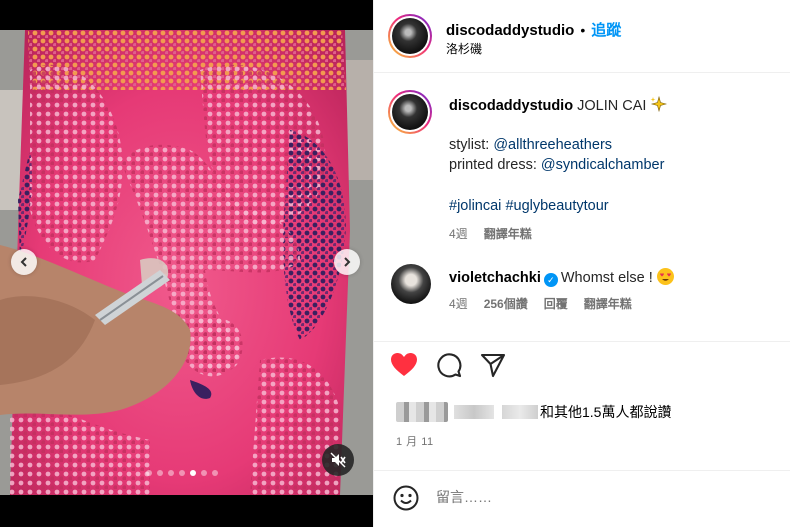  I want to click on caption-avatar, so click(410, 112).